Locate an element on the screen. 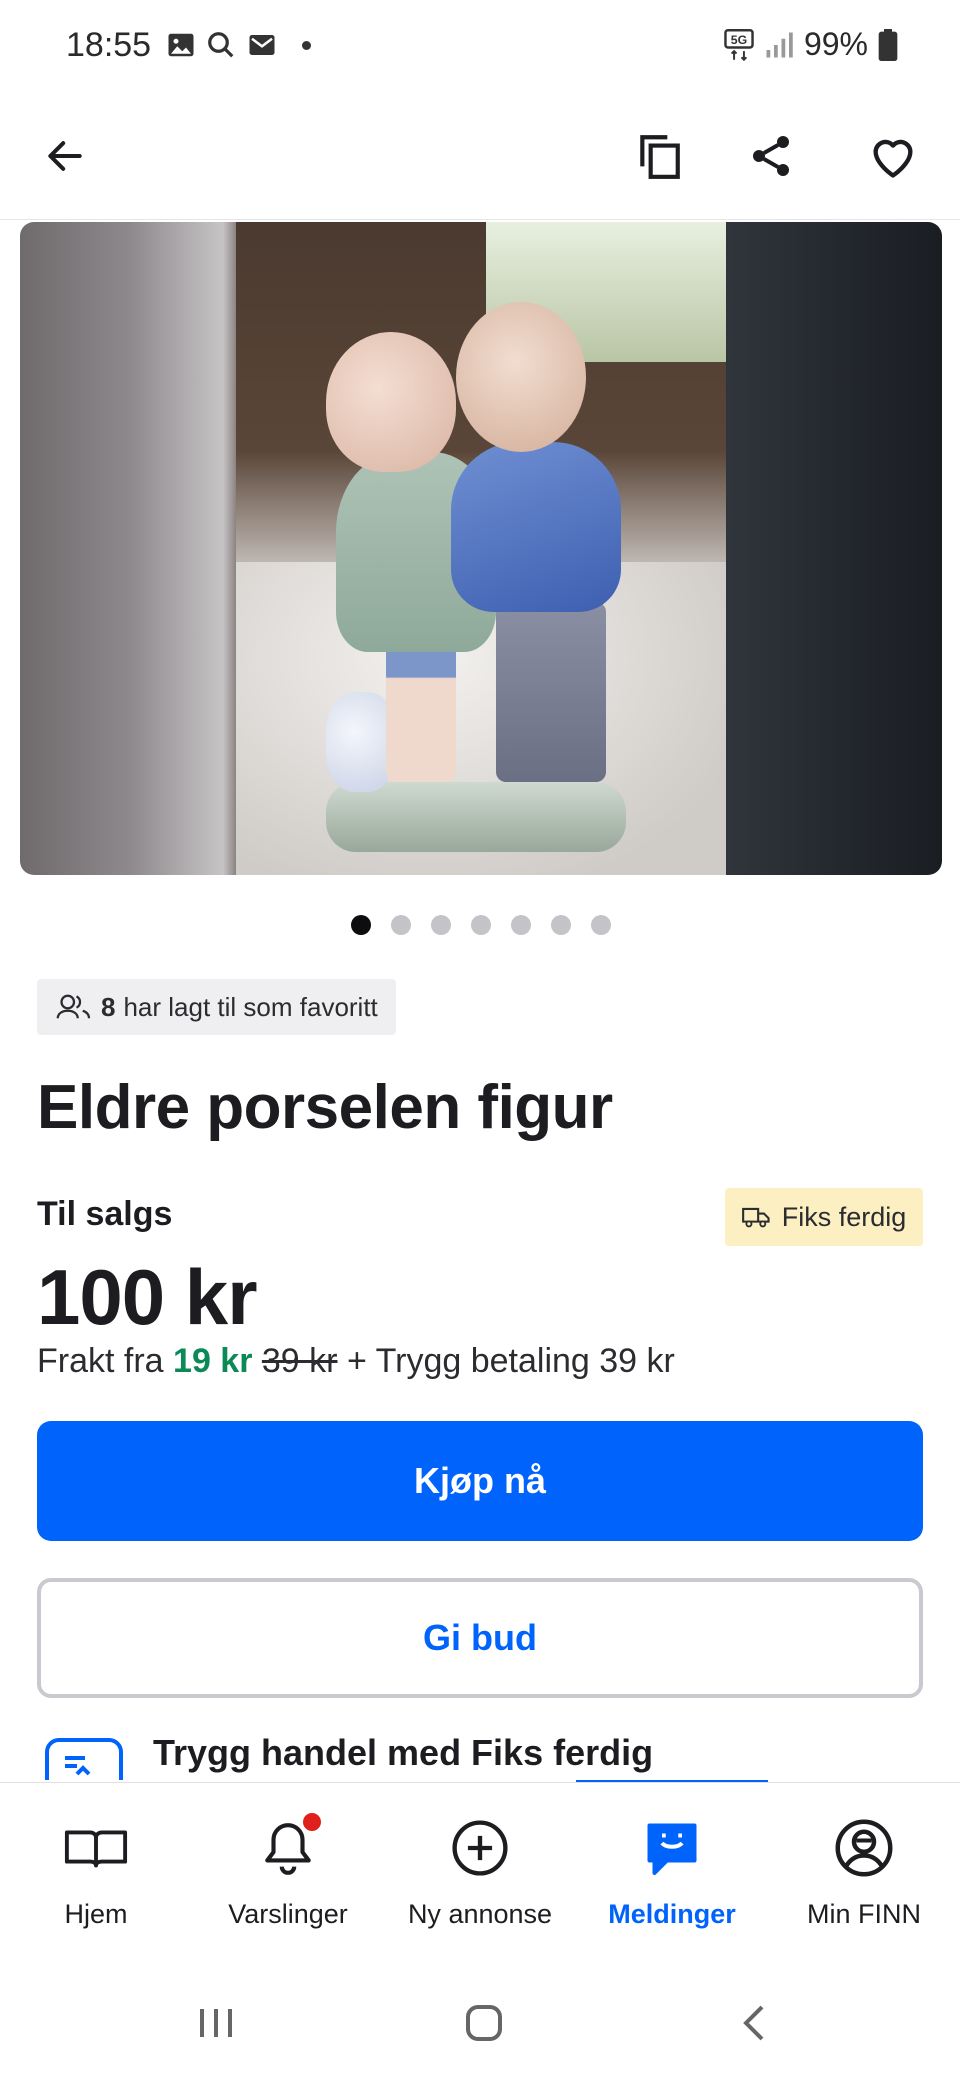  nav-label-ny-annonse: Ny annonse is located at coordinates (480, 1914).